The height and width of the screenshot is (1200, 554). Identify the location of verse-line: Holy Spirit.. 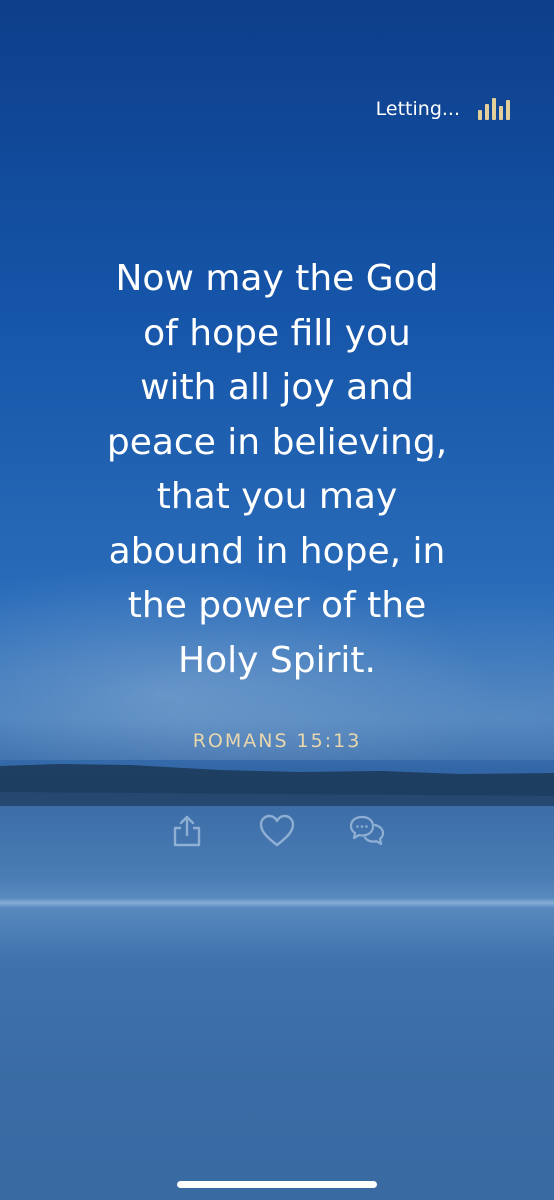
(277, 660).